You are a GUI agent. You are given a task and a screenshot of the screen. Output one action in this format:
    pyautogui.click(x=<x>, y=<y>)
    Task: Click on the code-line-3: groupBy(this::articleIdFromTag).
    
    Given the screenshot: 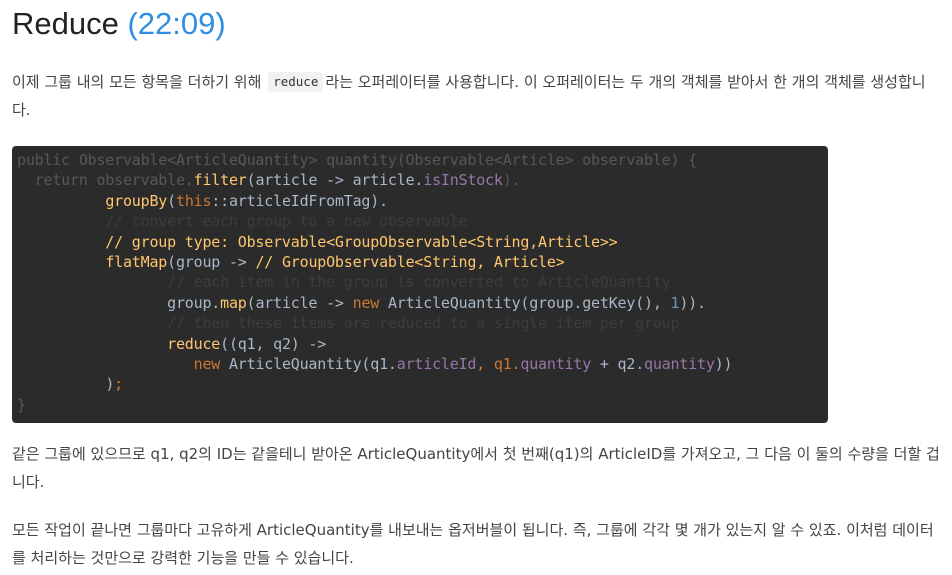 What is the action you would take?
    pyautogui.click(x=246, y=200)
    